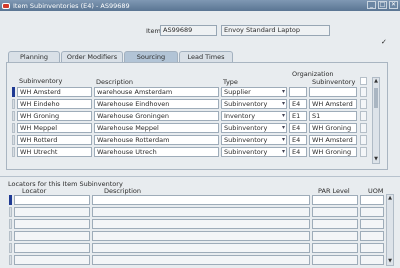 The image size is (400, 268). What do you see at coordinates (54, 128) in the screenshot?
I see `subinventory-cell: WH Meppel` at bounding box center [54, 128].